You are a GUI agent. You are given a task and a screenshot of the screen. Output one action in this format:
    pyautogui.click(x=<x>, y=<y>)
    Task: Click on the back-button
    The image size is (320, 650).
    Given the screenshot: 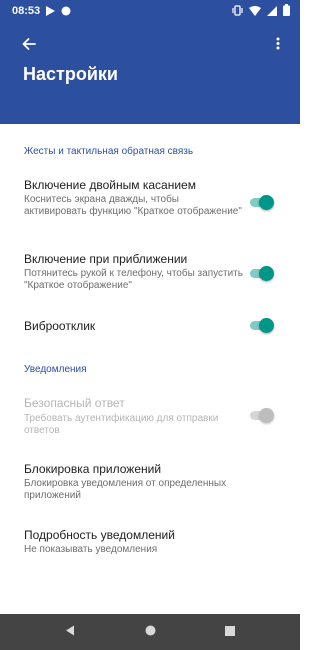 What is the action you would take?
    pyautogui.click(x=29, y=46)
    